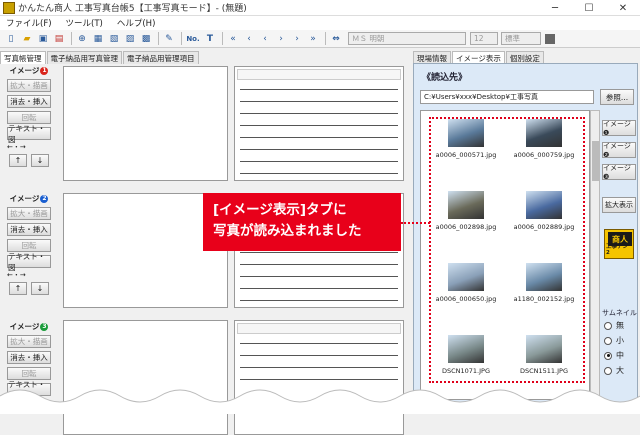 This screenshot has height=435, width=640. What do you see at coordinates (233, 39) in the screenshot?
I see `first-page-icon: «` at bounding box center [233, 39].